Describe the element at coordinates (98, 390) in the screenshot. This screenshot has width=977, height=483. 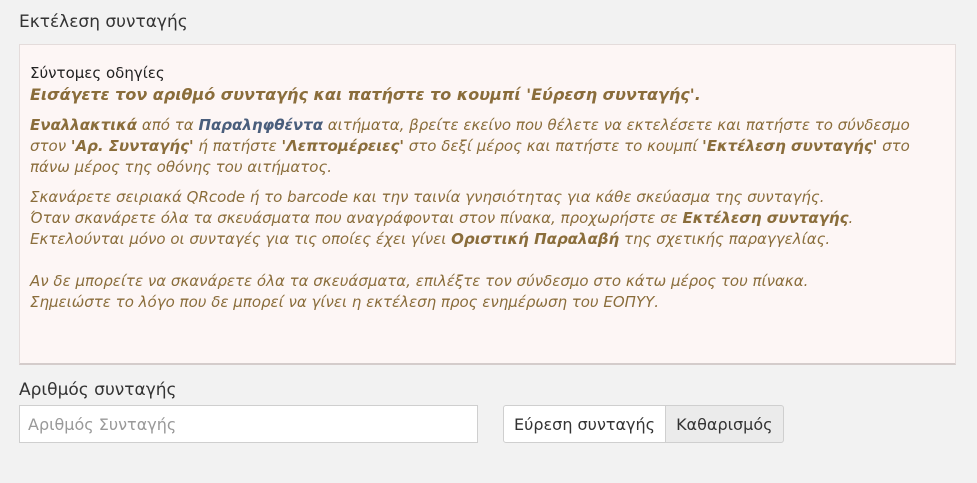
I see `prescription-number-label: Αριθμός συνταγής` at that location.